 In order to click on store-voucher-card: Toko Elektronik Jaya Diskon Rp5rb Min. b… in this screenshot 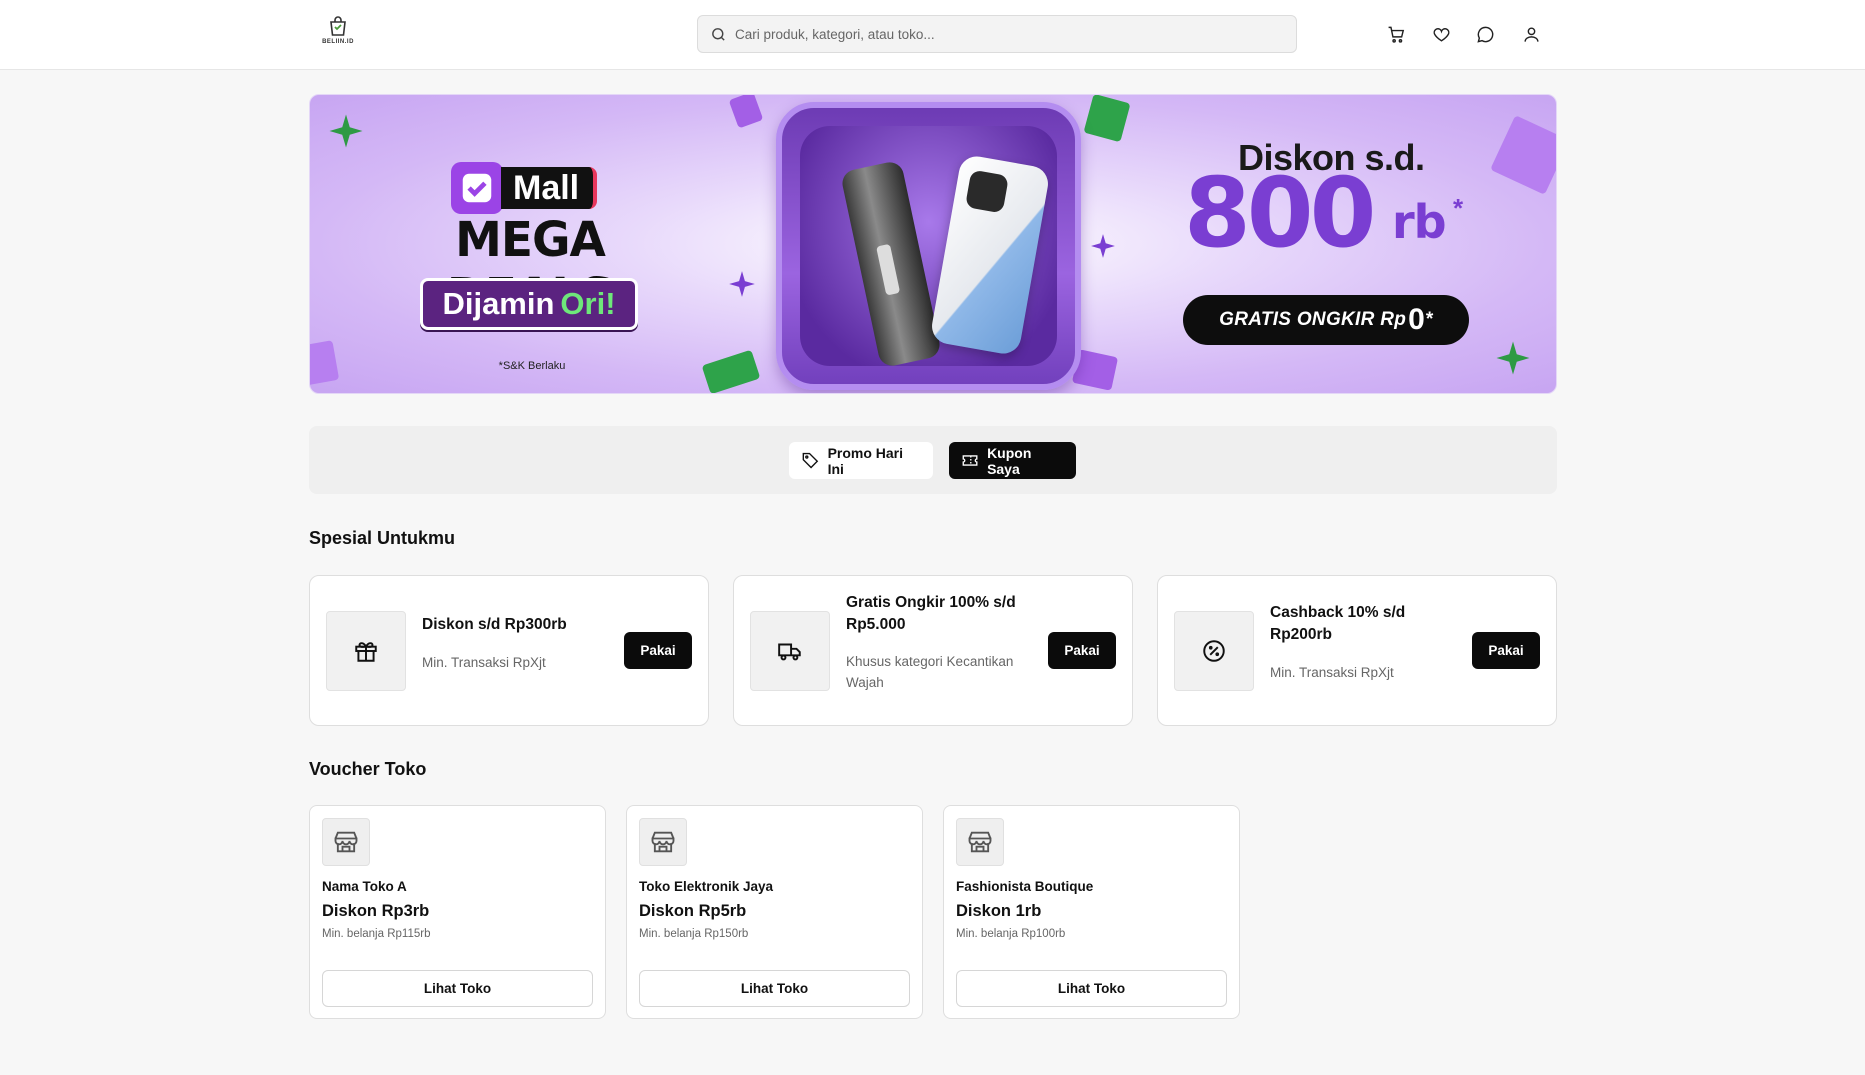, I will do `click(774, 912)`.